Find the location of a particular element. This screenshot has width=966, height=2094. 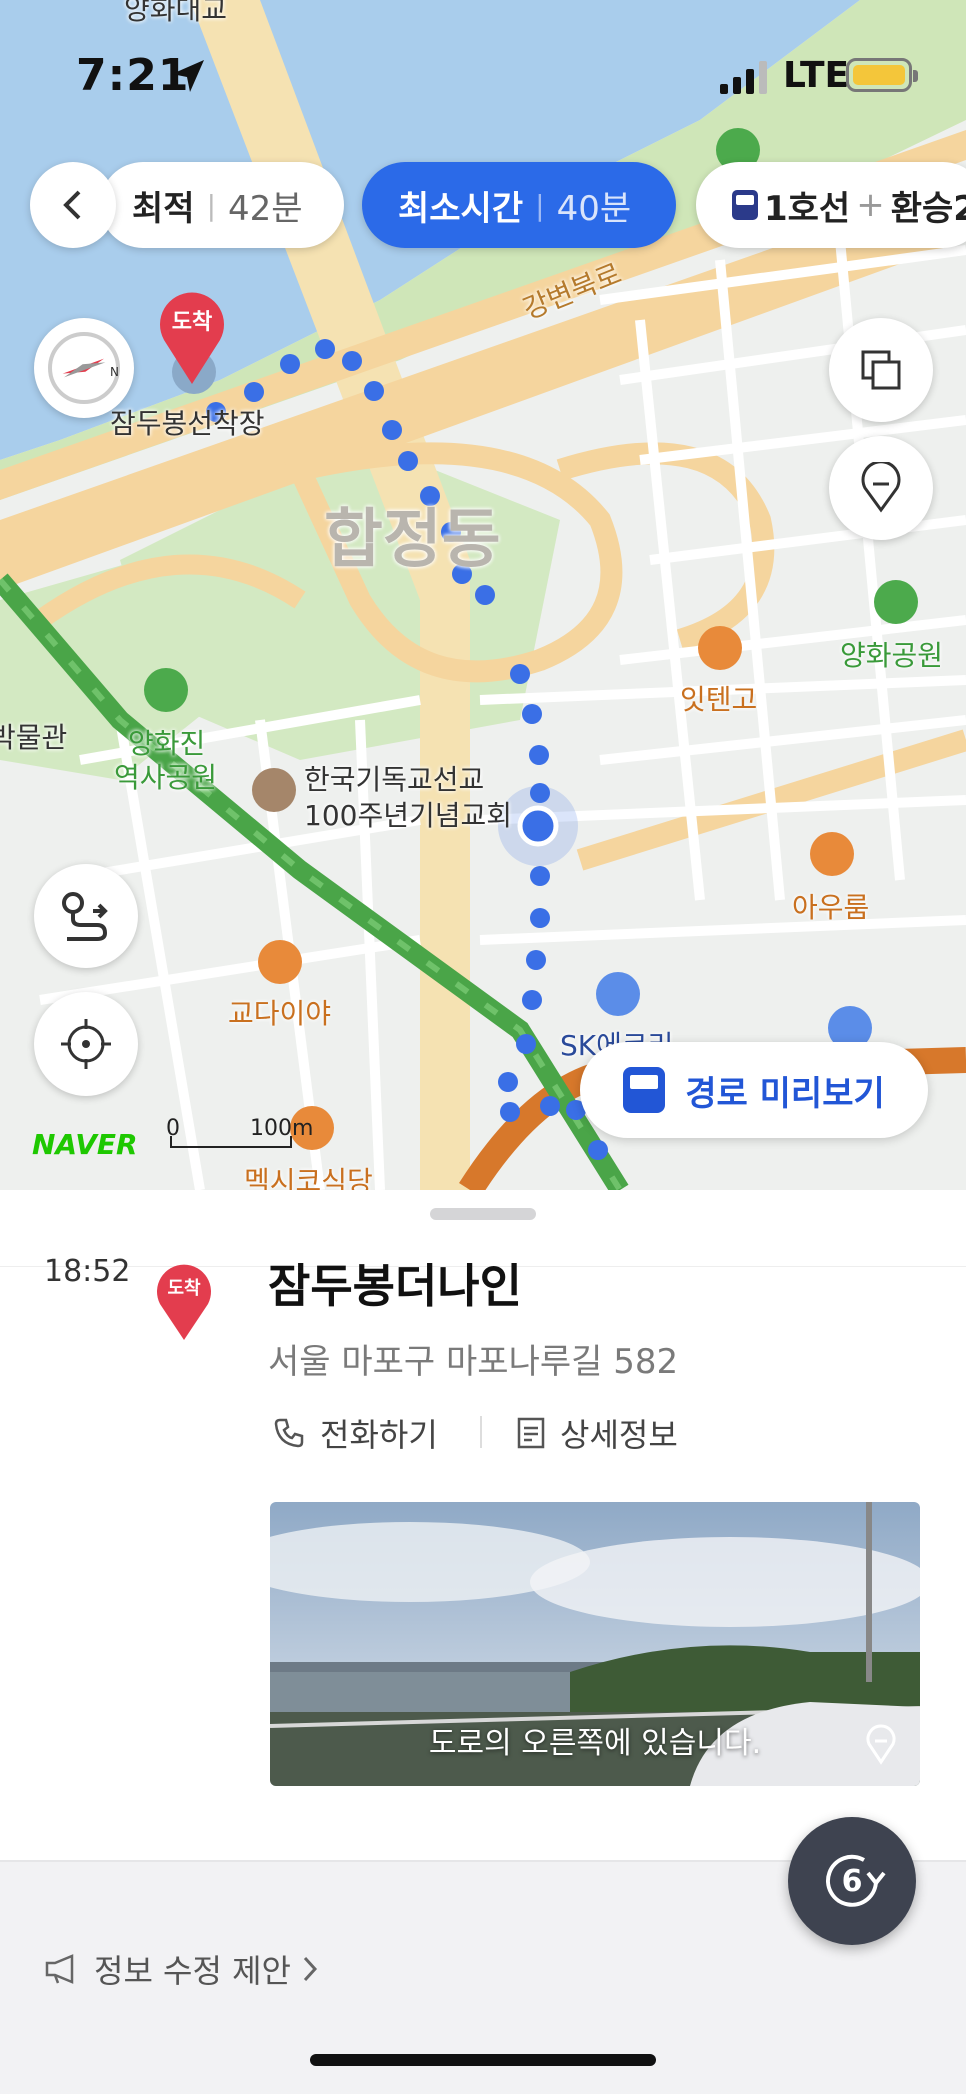

replay-count: 6 is located at coordinates (852, 1881).